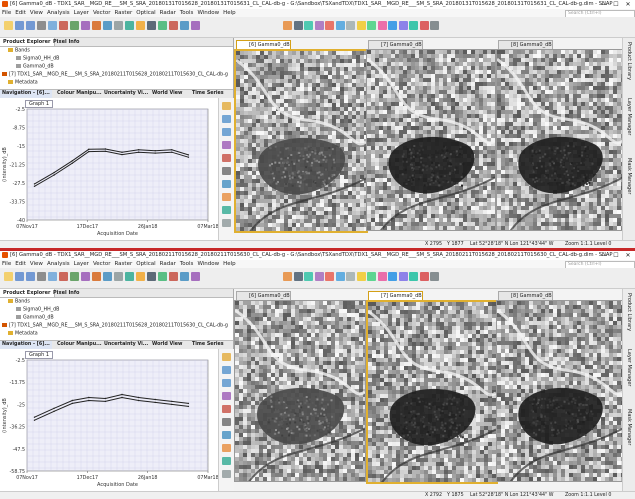 Image resolution: width=635 pixels, height=499 pixels. What do you see at coordinates (145, 264) in the screenshot?
I see `menu-optical: Optical` at bounding box center [145, 264].